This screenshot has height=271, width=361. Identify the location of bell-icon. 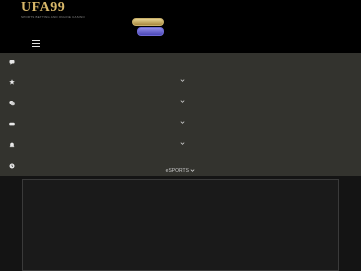
(12, 145).